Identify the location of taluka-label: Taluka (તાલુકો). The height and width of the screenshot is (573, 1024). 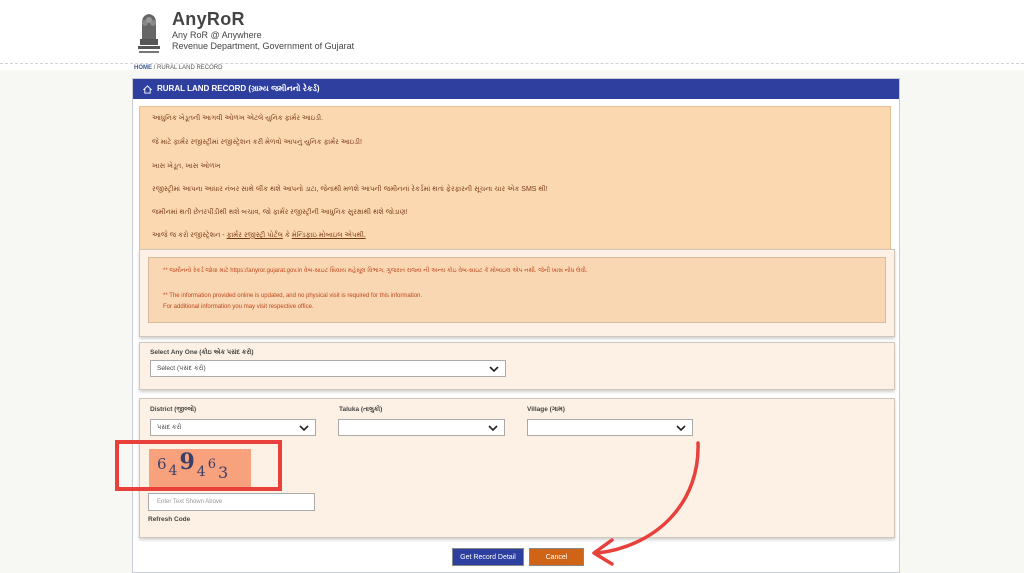
(361, 409).